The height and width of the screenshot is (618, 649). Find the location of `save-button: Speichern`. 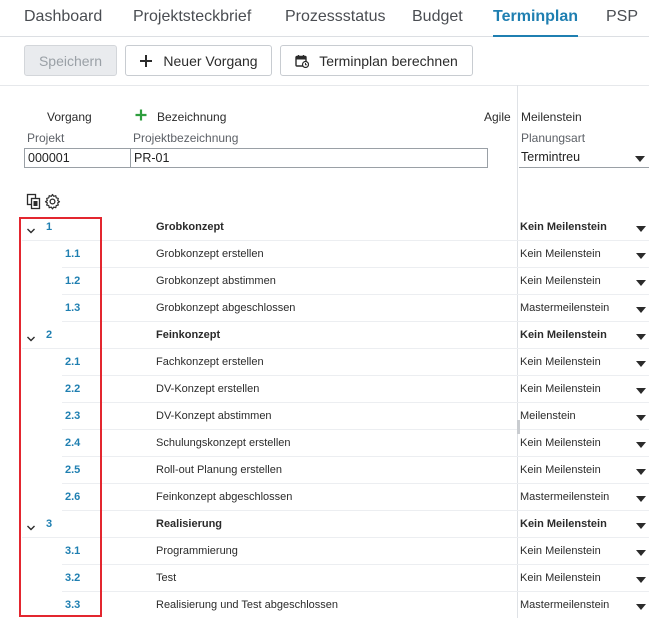

save-button: Speichern is located at coordinates (70, 60).